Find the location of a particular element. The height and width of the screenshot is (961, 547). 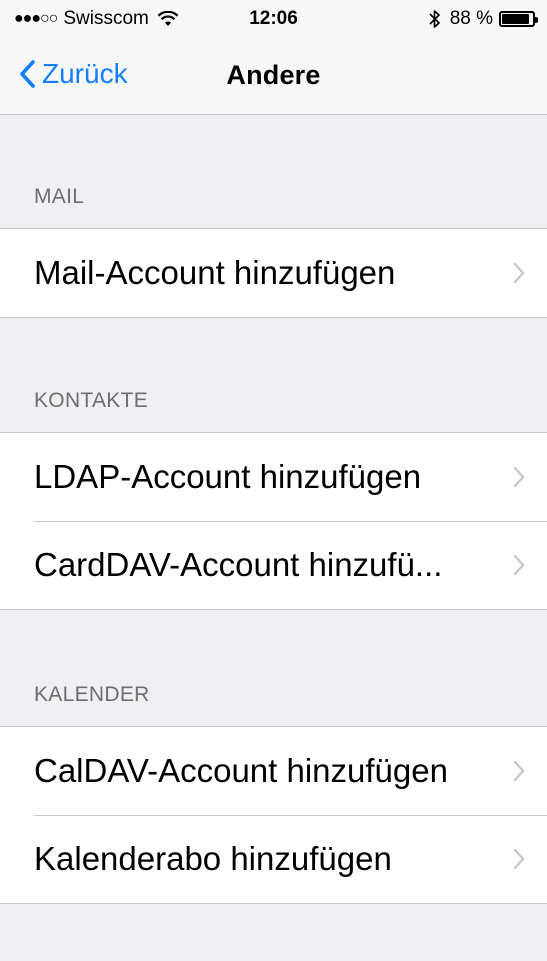

top-bar: ●●●○○ Swisscom 12:06 88 % Zurück Andere is located at coordinates (273, 57).